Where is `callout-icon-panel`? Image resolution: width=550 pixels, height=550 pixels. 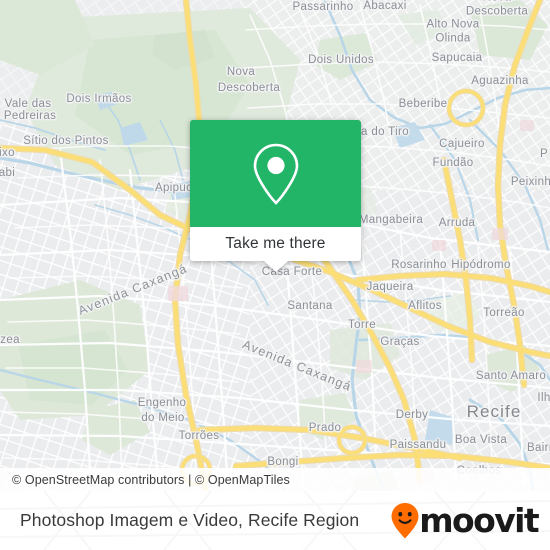 callout-icon-panel is located at coordinates (275, 173).